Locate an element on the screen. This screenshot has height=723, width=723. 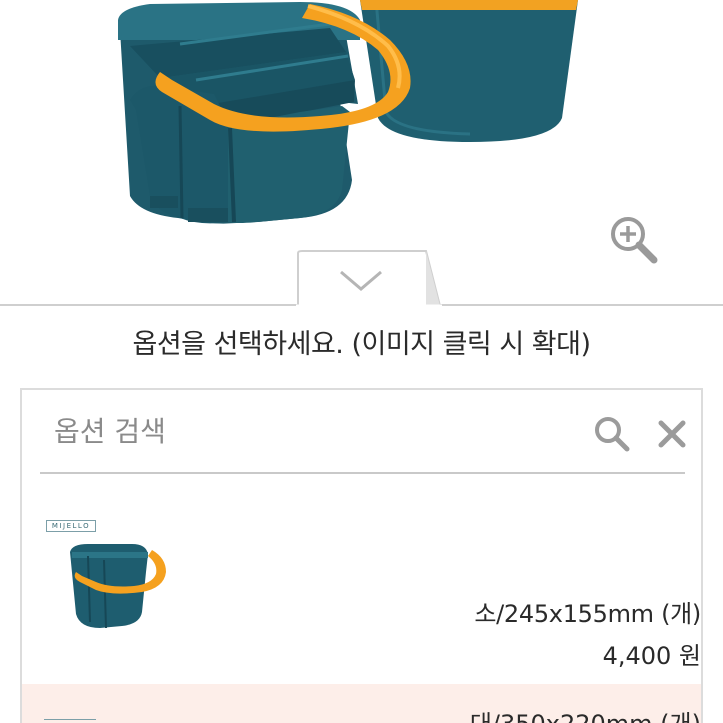
search-icon is located at coordinates (612, 434).